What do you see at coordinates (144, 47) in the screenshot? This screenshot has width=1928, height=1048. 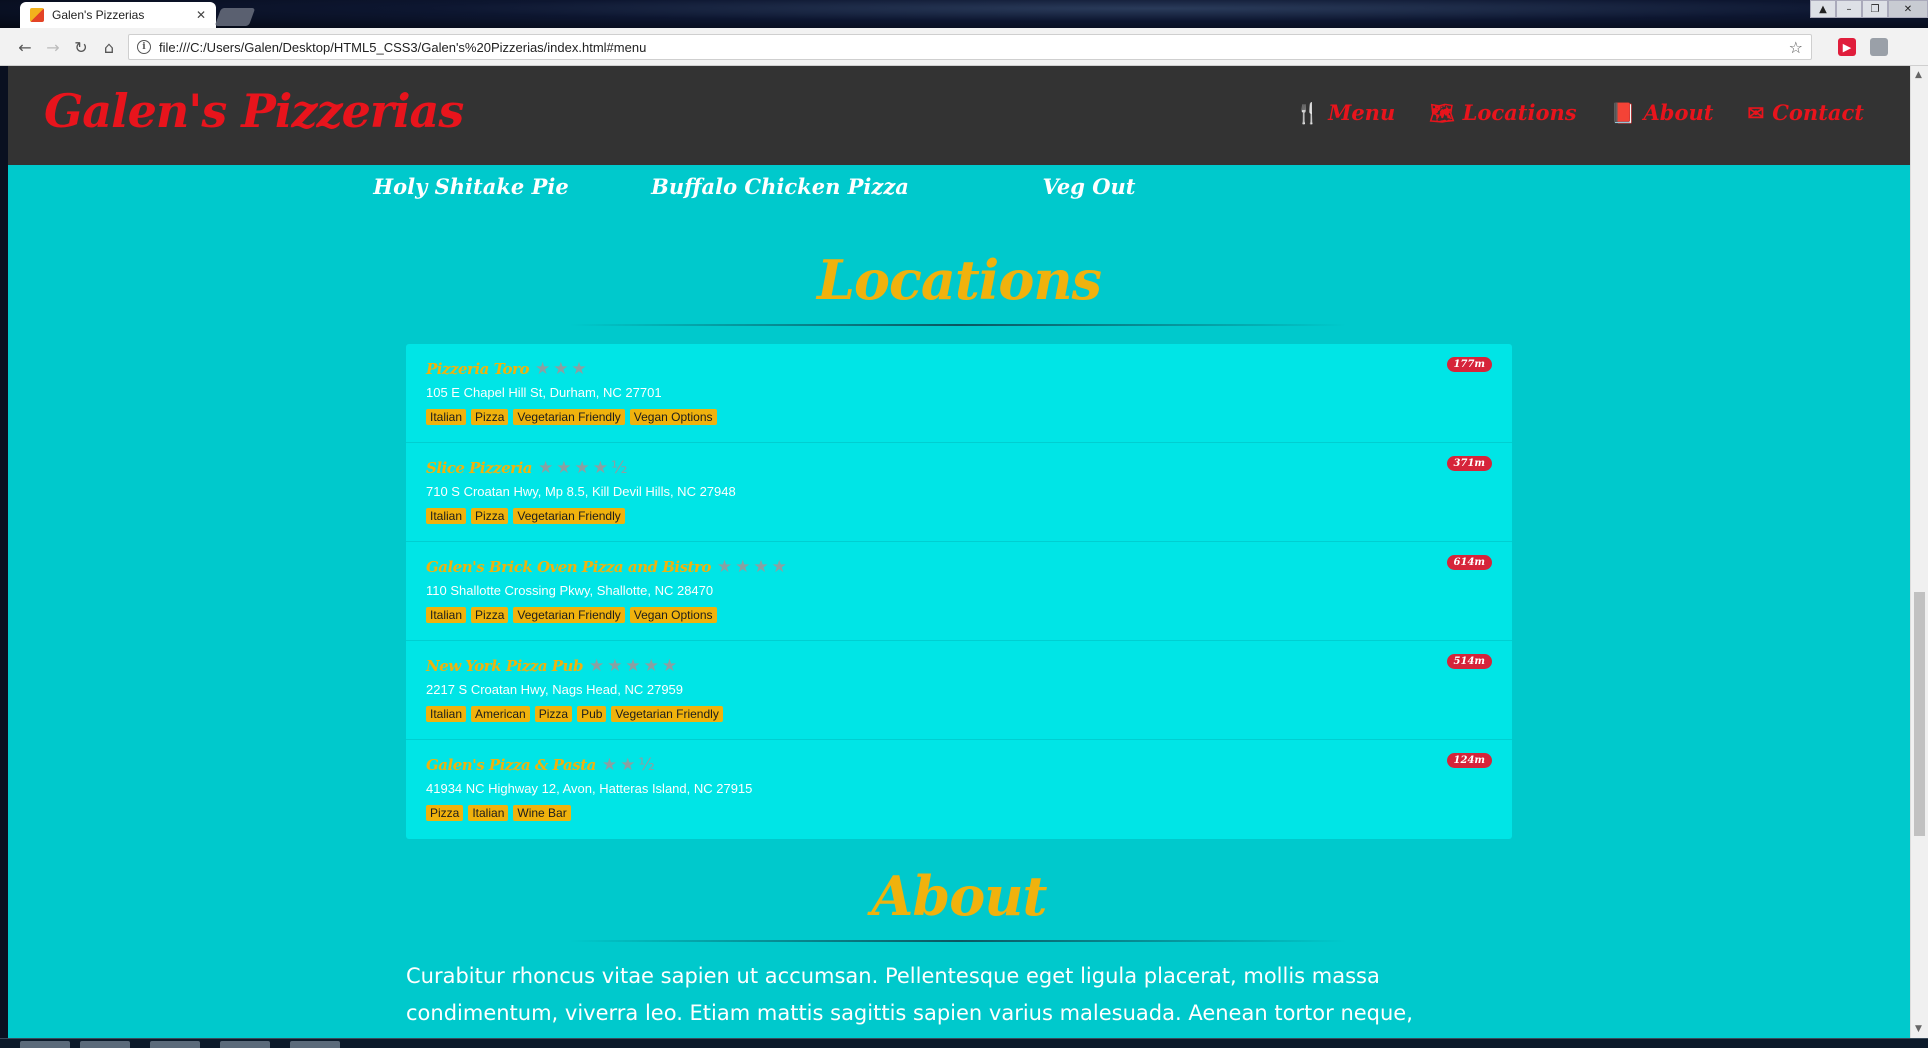 I see `info-icon: i` at bounding box center [144, 47].